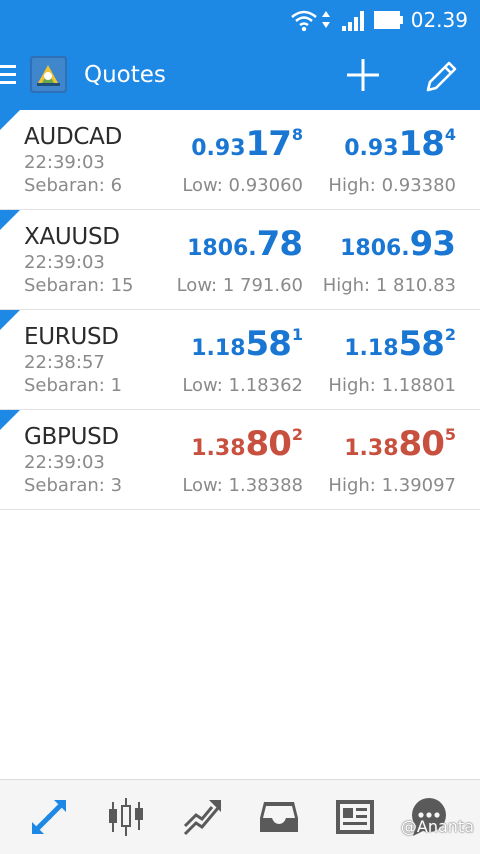  I want to click on news-icon, so click(355, 817).